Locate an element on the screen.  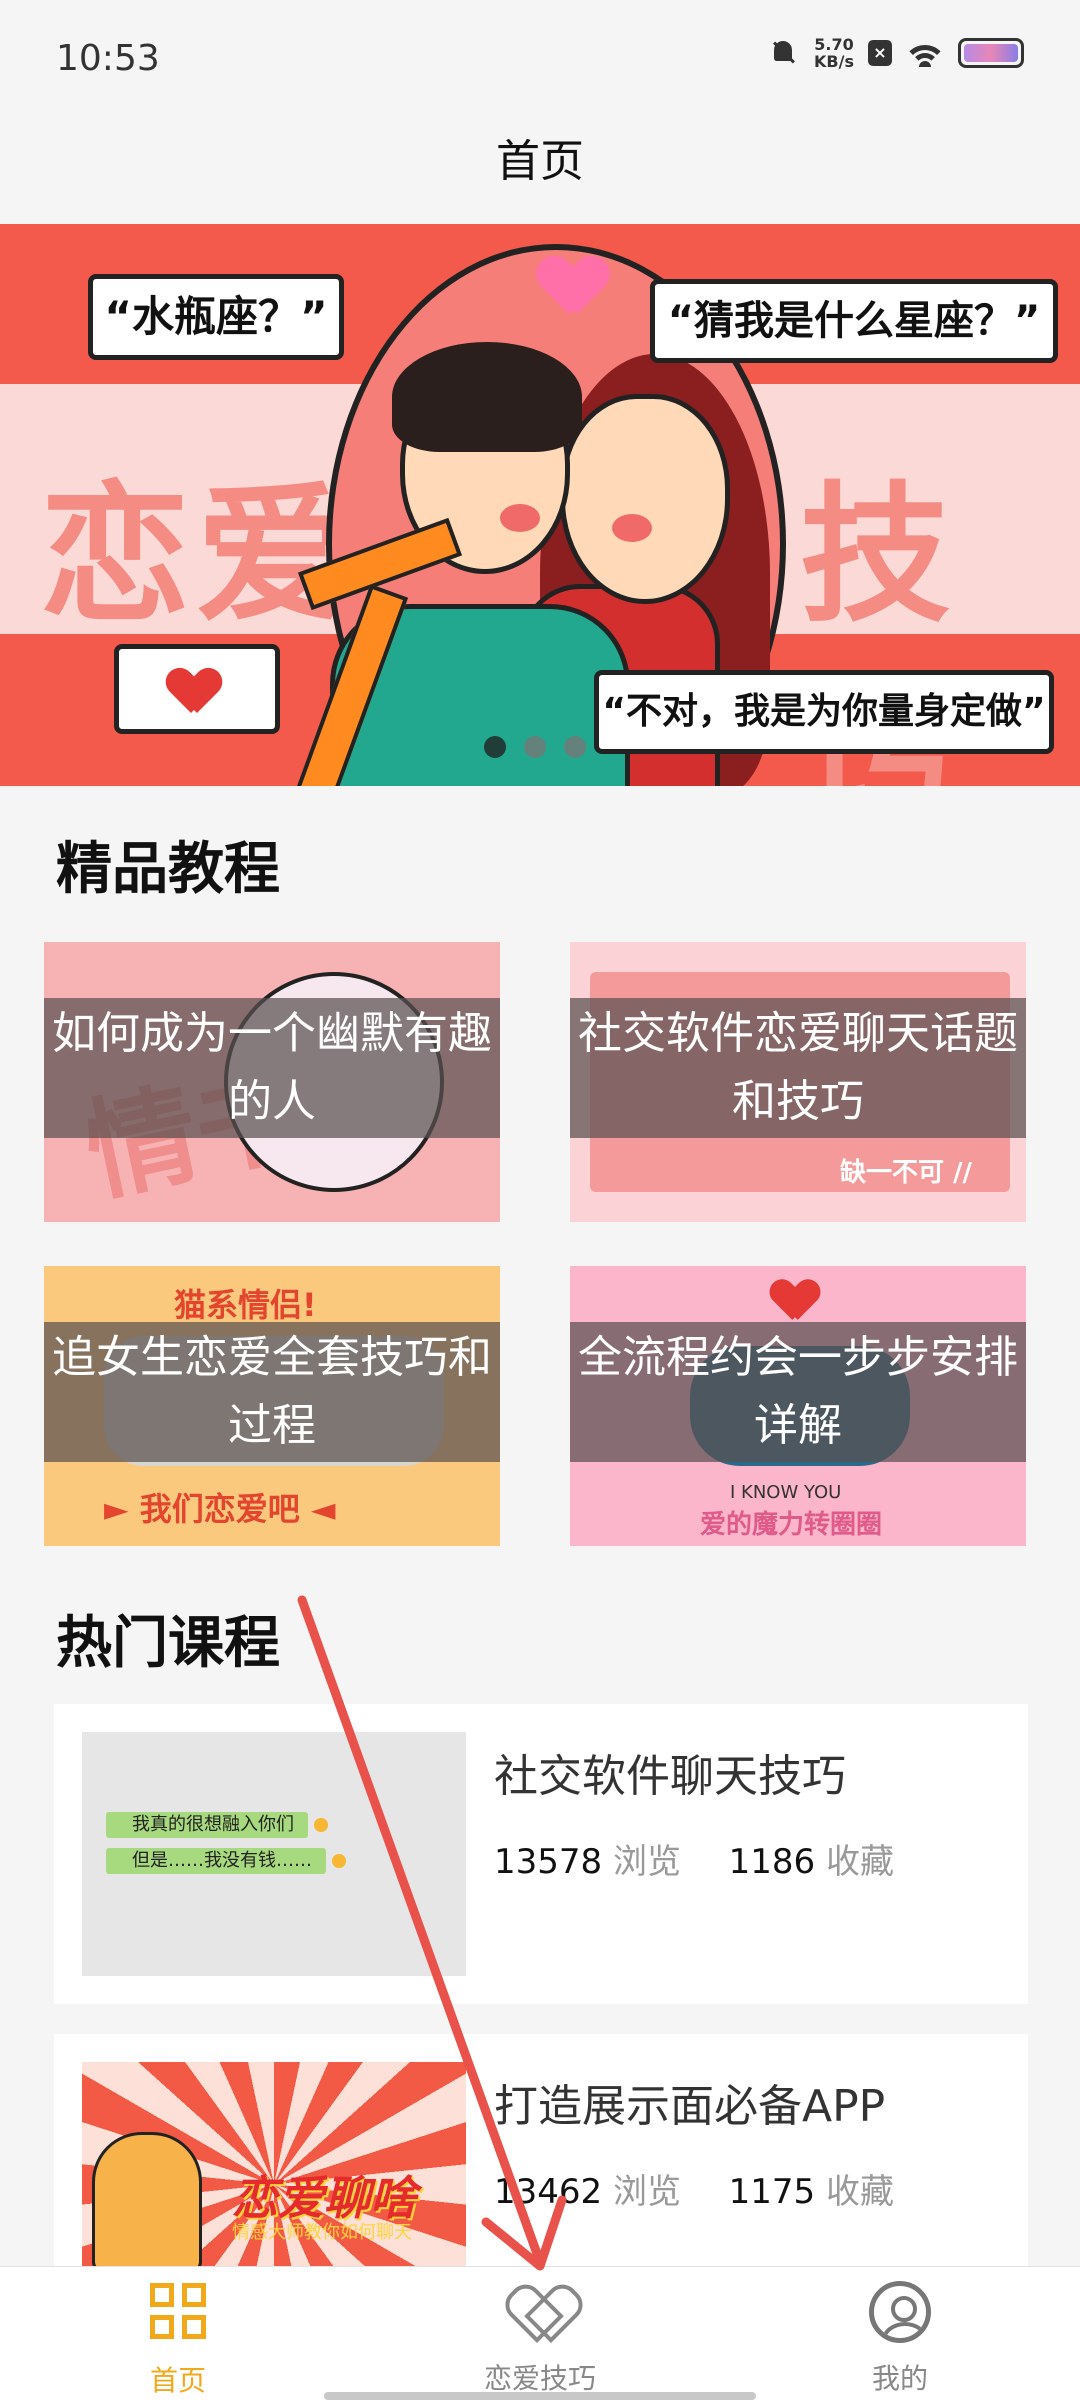
bottom-nav: 首页 恋爱技巧 我的 is located at coordinates (540, 2337).